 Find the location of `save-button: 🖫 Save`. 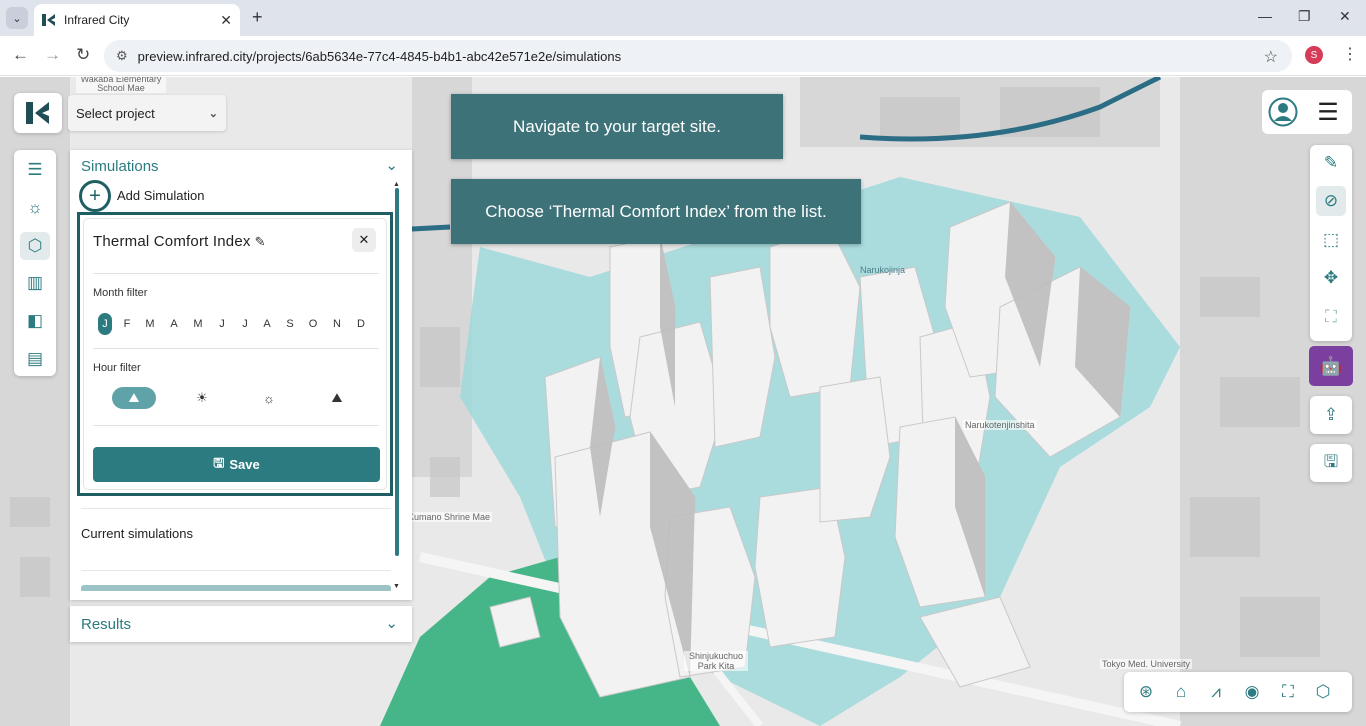

save-button: 🖫 Save is located at coordinates (236, 464).